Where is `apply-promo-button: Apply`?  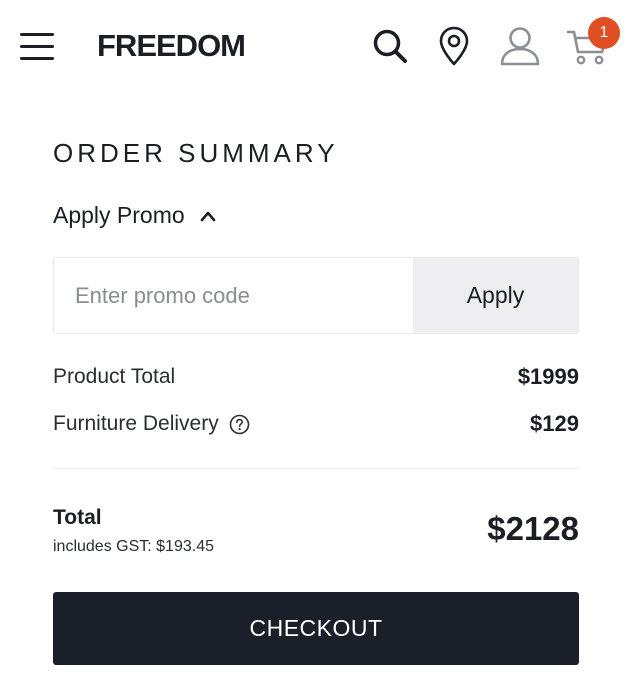
apply-promo-button: Apply is located at coordinates (495, 295).